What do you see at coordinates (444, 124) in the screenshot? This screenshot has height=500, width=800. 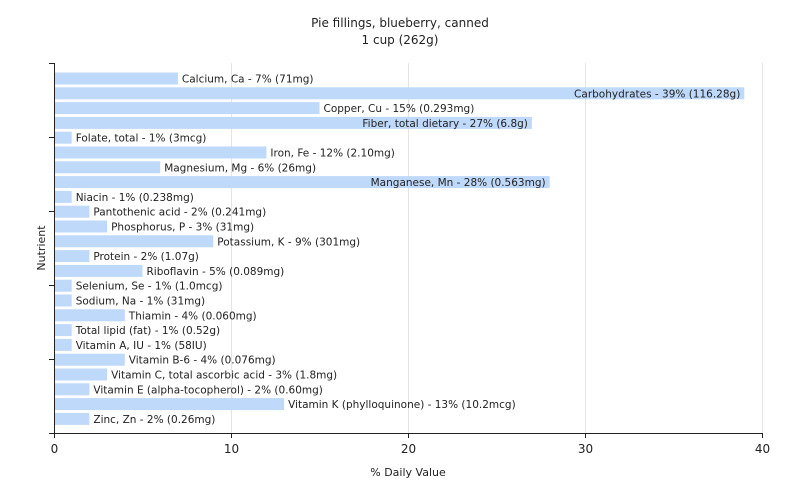 I see `bar-label: Fiber, total dietary - 27% (6.8g)` at bounding box center [444, 124].